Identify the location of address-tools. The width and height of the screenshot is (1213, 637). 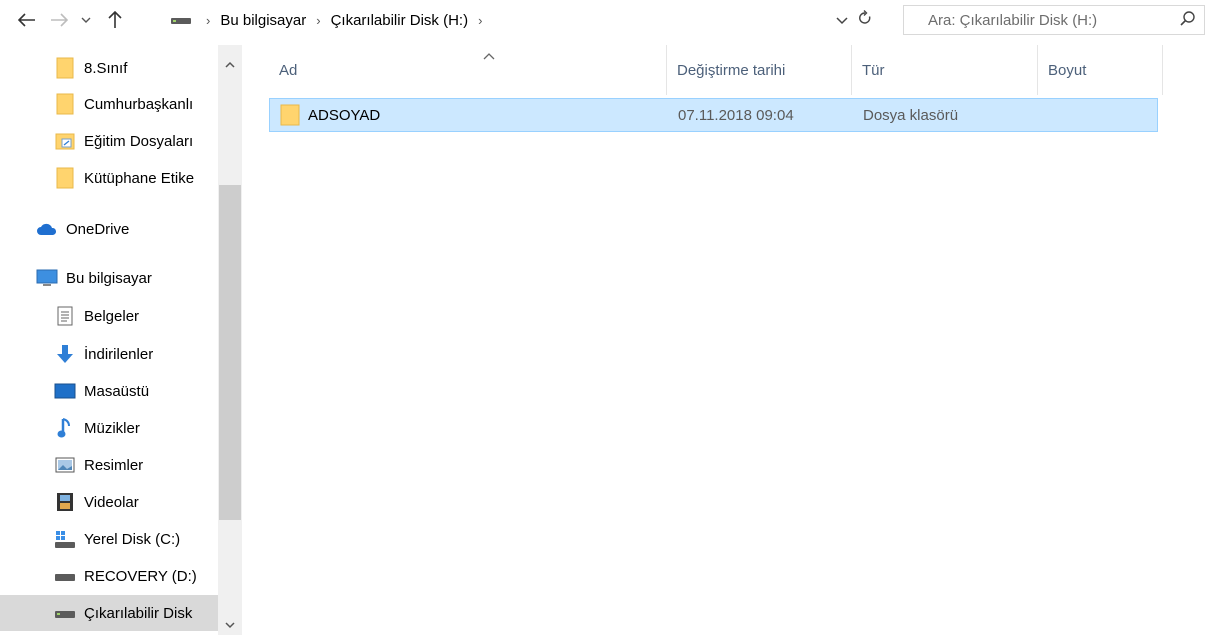
(854, 20).